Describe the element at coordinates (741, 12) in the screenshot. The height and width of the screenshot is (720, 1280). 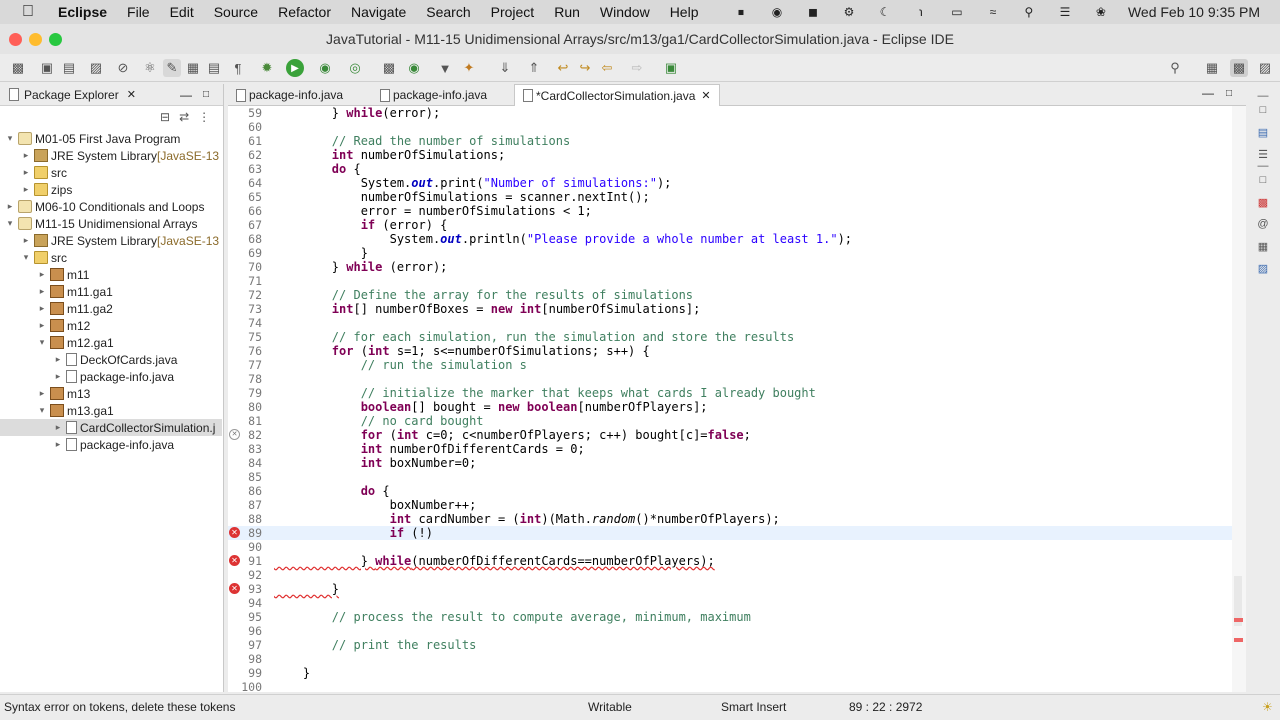
I see `stop-recording-icon: ⏹` at that location.